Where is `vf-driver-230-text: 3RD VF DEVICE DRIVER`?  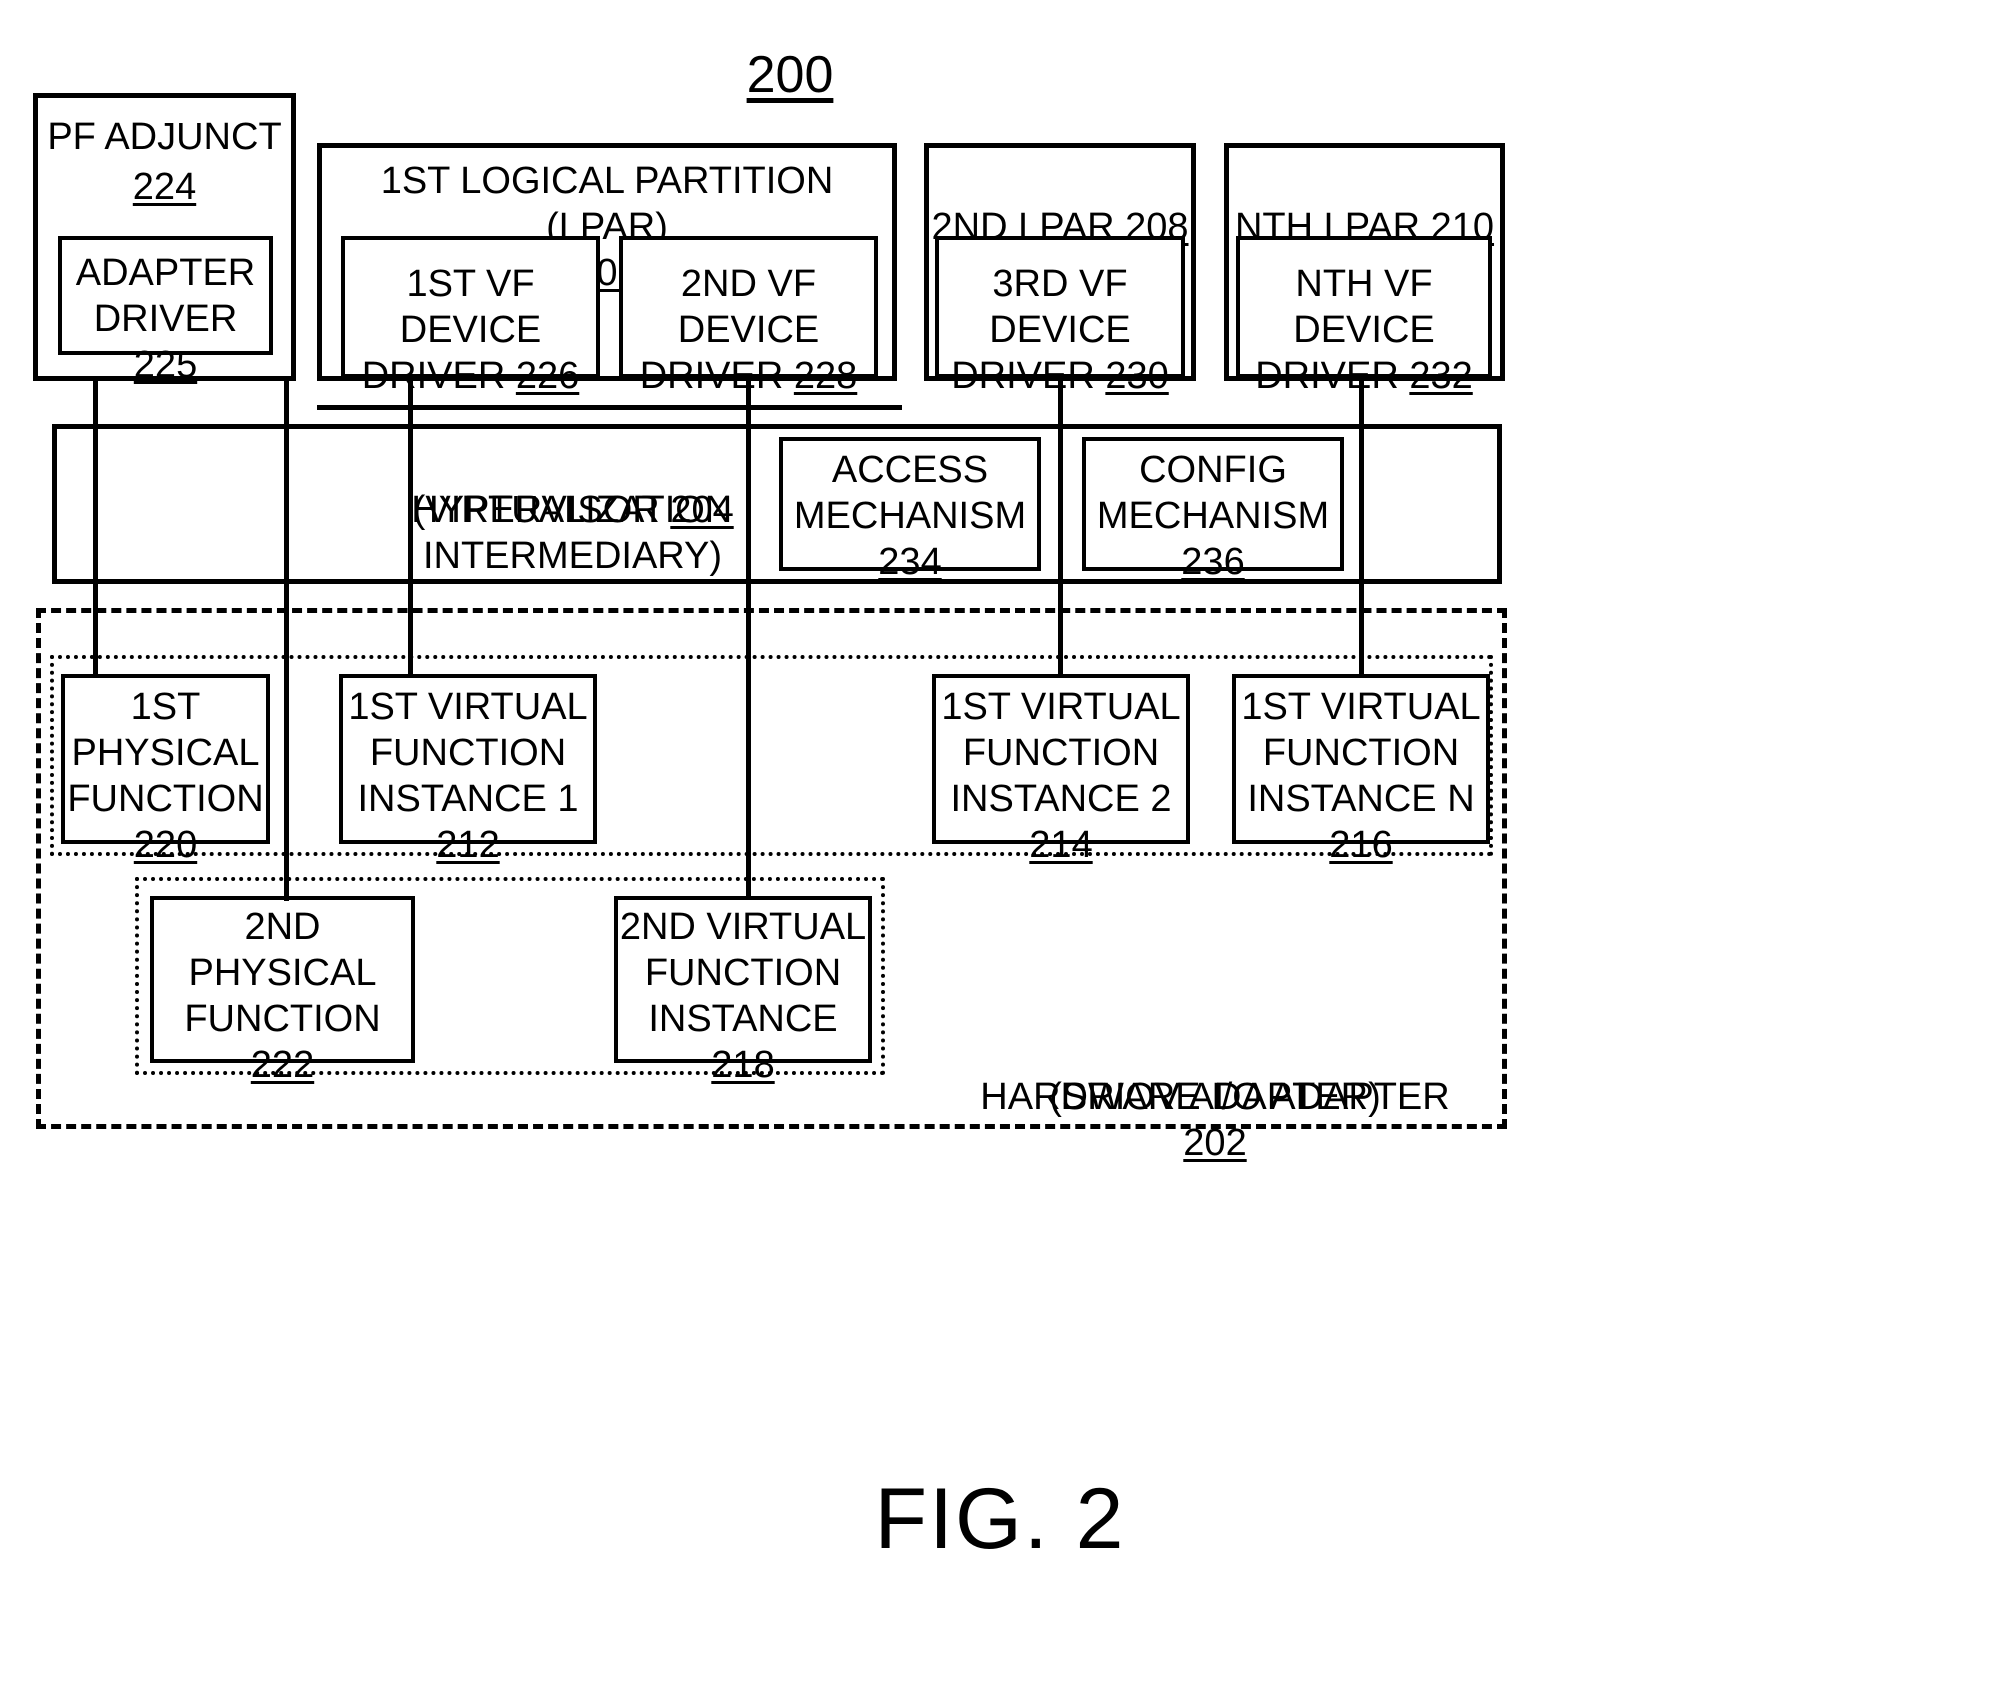 vf-driver-230-text: 3RD VF DEVICE DRIVER is located at coordinates (1041, 330).